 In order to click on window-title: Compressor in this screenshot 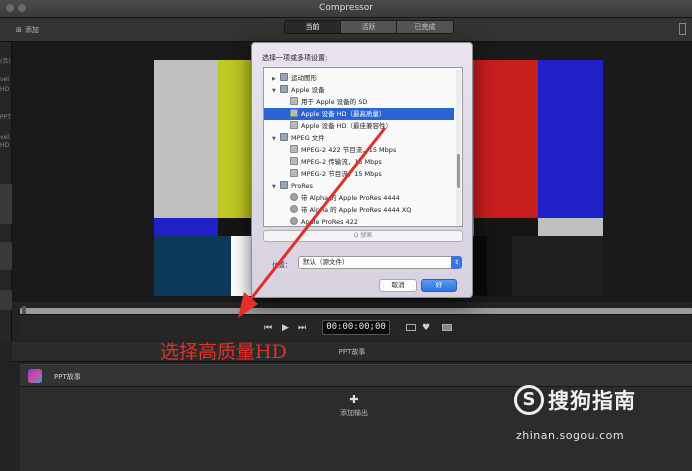, I will do `click(346, 8)`.